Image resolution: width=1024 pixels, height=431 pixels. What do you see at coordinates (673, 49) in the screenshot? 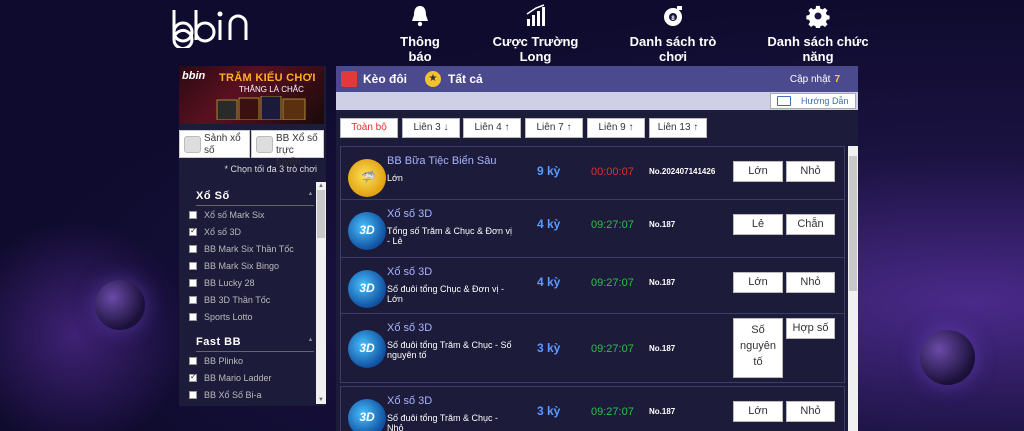
I see `nav-label: Danh sách trò chơi` at bounding box center [673, 49].